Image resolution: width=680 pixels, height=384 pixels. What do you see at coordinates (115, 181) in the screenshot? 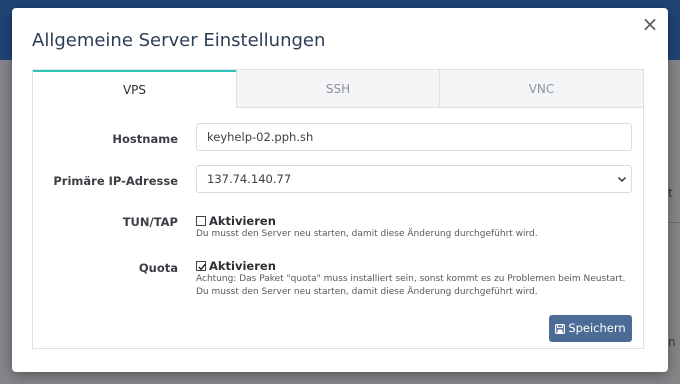
I see `primary-ip-label: Primäre IP-Adresse` at bounding box center [115, 181].